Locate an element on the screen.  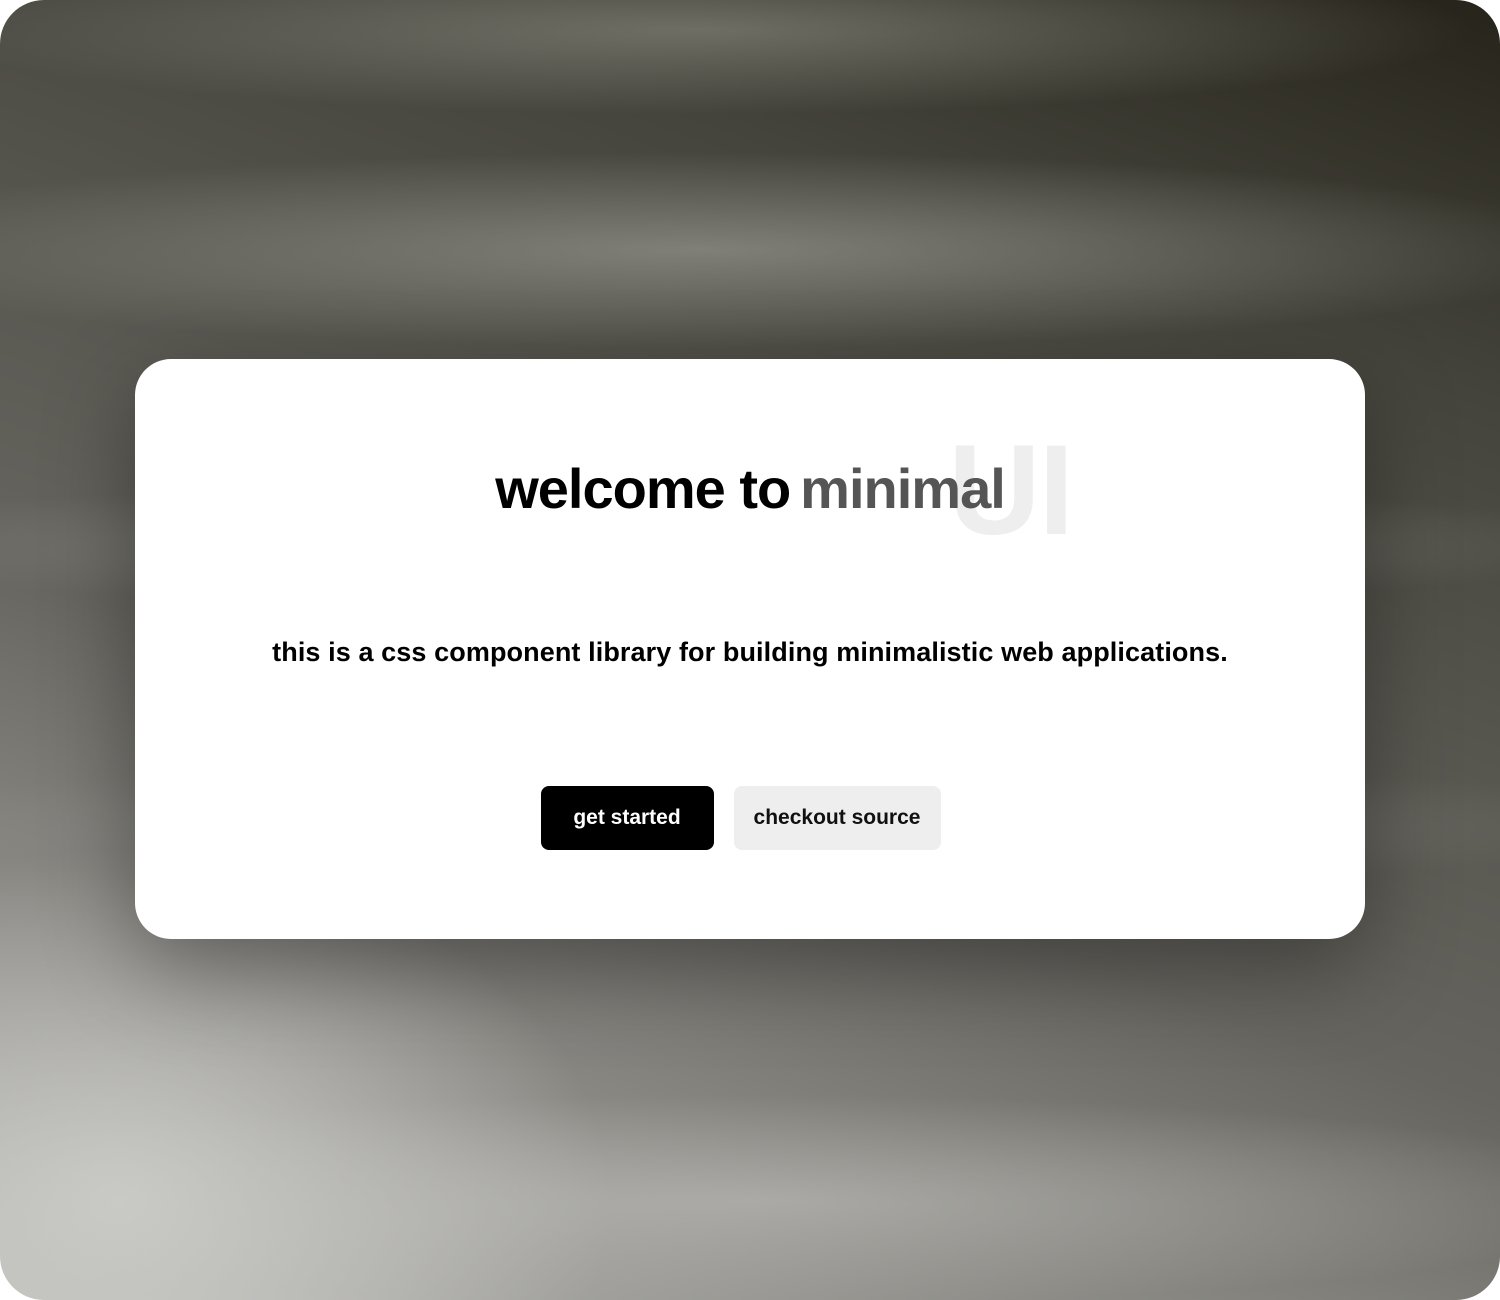
hero-actions: get started checkout source is located at coordinates (750, 818).